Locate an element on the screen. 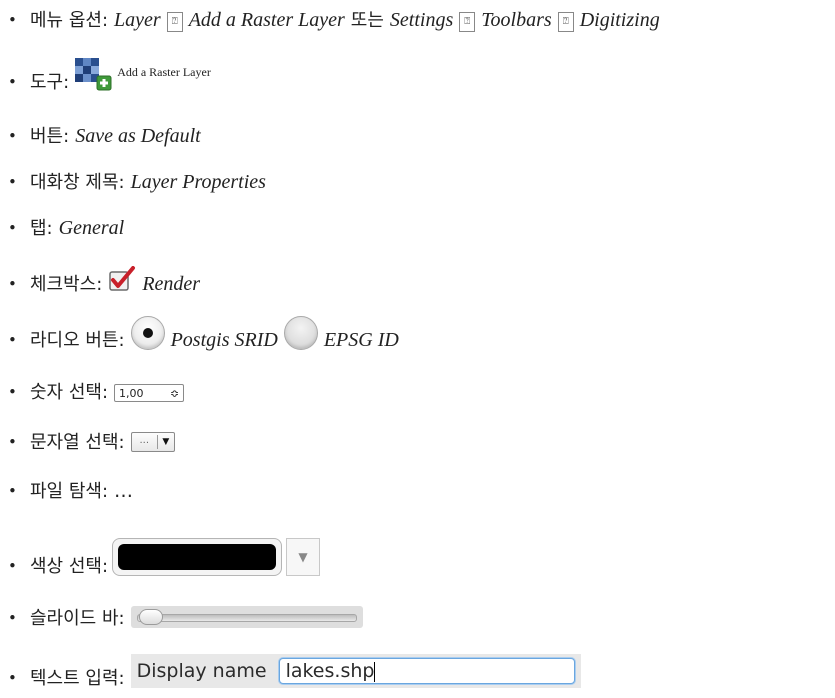 The width and height of the screenshot is (835, 698). item-label: 버튼: is located at coordinates (50, 136).